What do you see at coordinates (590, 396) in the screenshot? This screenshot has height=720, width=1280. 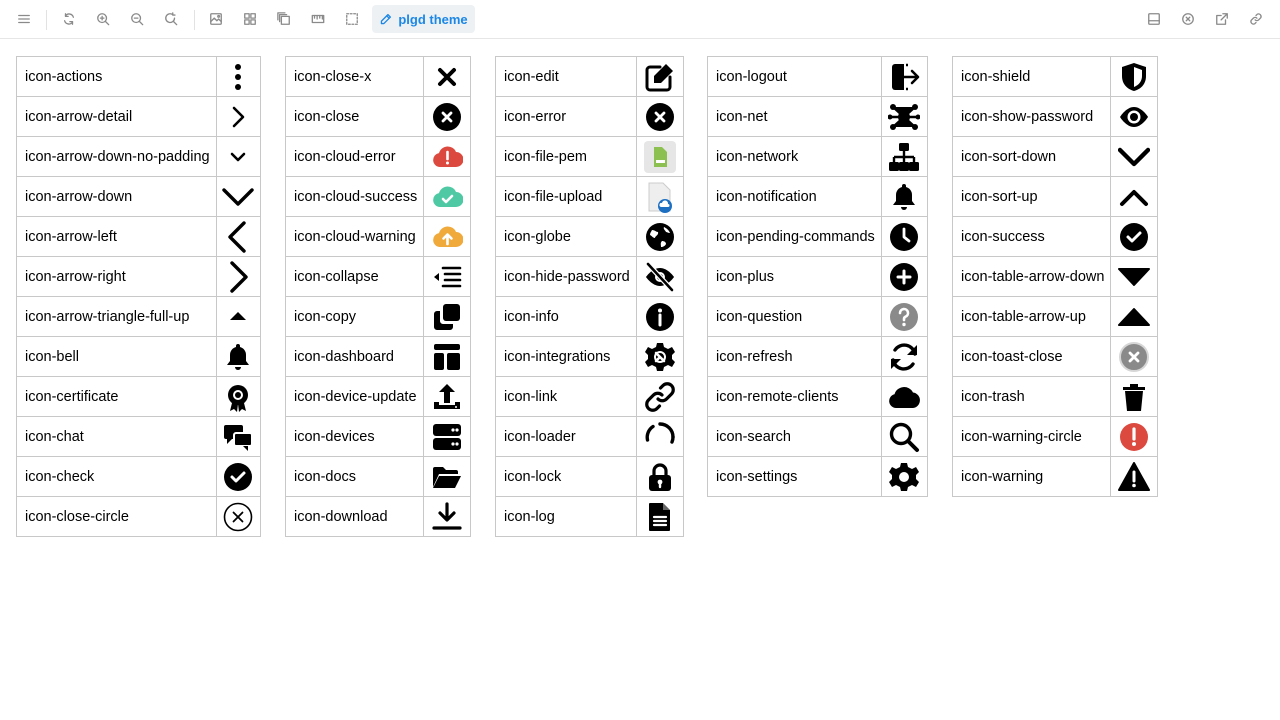 I see `icon-row: icon-link` at bounding box center [590, 396].